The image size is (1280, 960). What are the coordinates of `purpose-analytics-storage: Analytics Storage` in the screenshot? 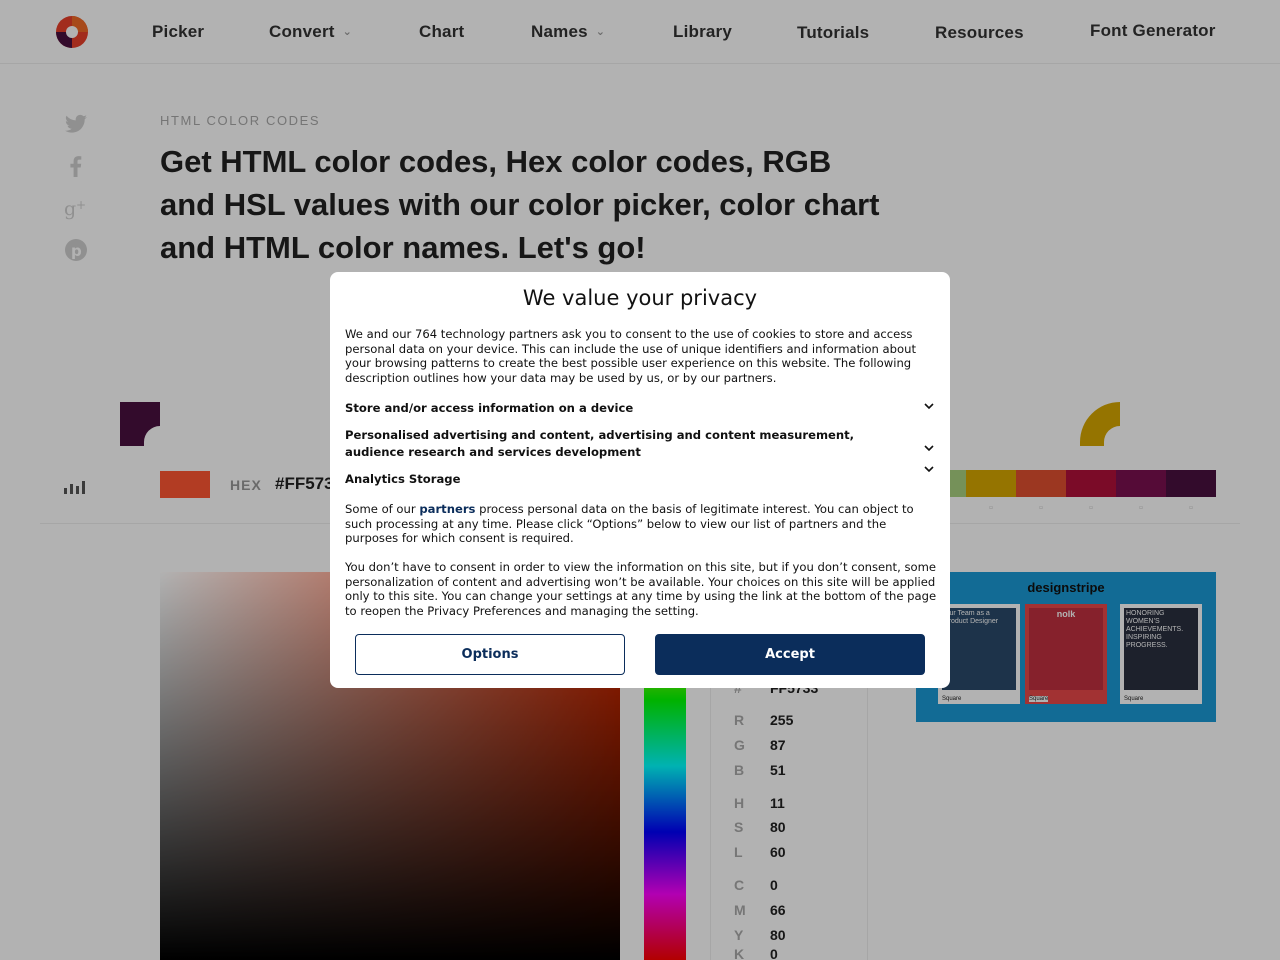 It's located at (640, 477).